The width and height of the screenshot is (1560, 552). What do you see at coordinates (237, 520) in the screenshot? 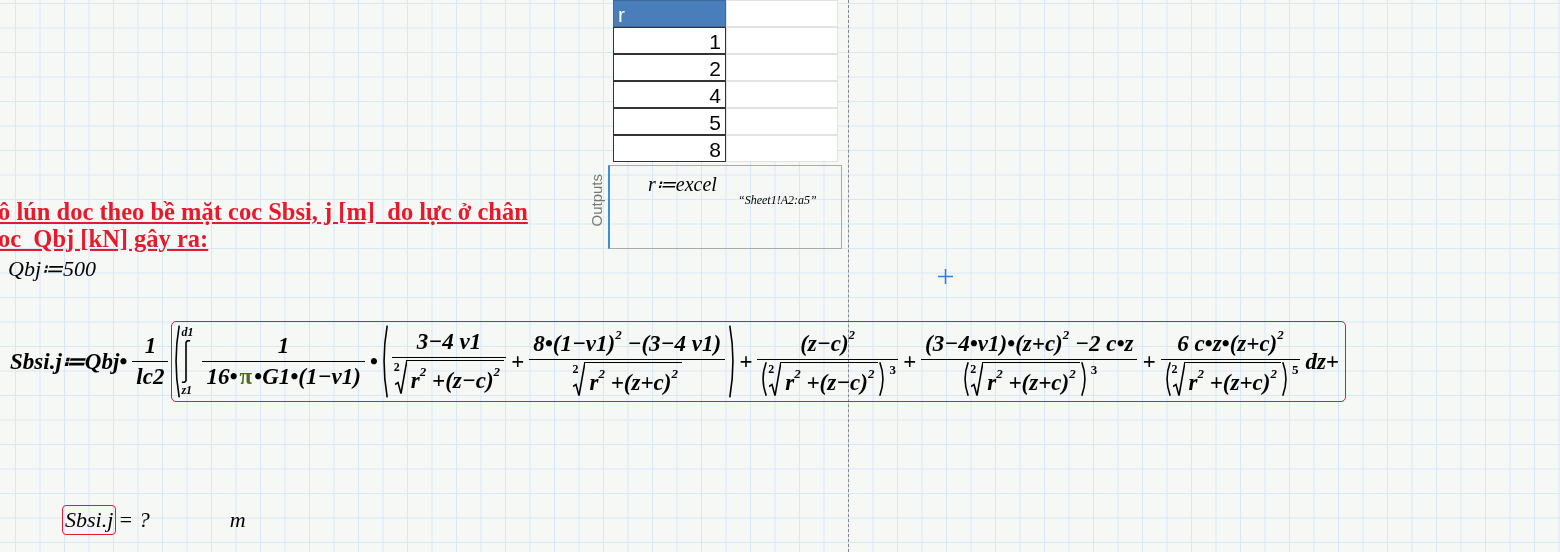
I see `result-unit: m` at bounding box center [237, 520].